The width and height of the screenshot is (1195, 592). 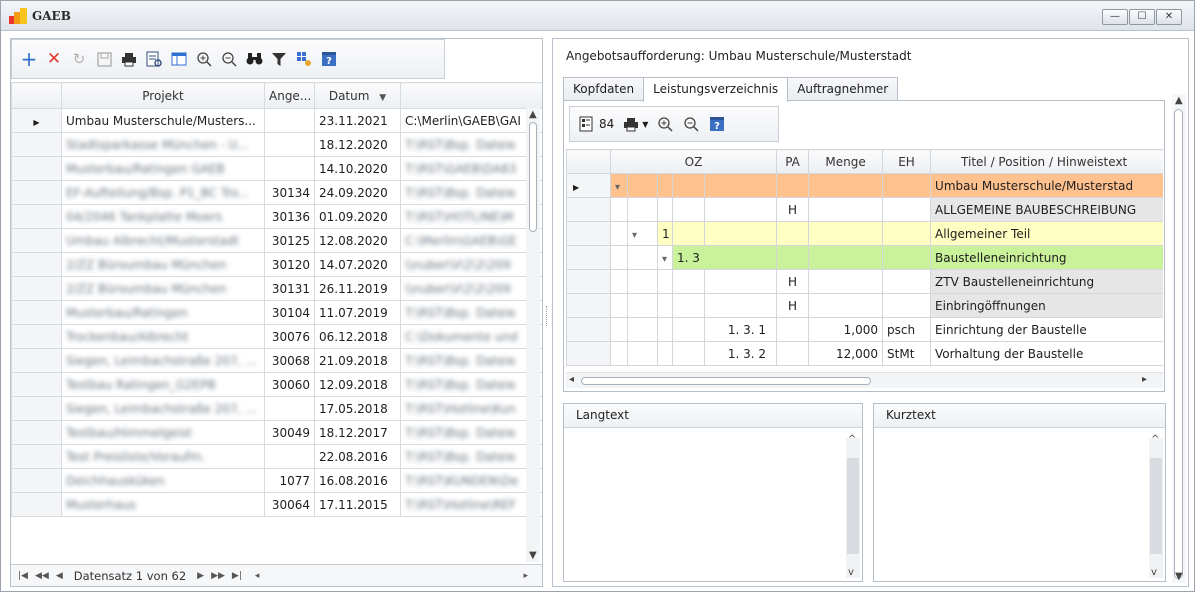 I want to click on lv-hscroll-thumb, so click(x=726, y=381).